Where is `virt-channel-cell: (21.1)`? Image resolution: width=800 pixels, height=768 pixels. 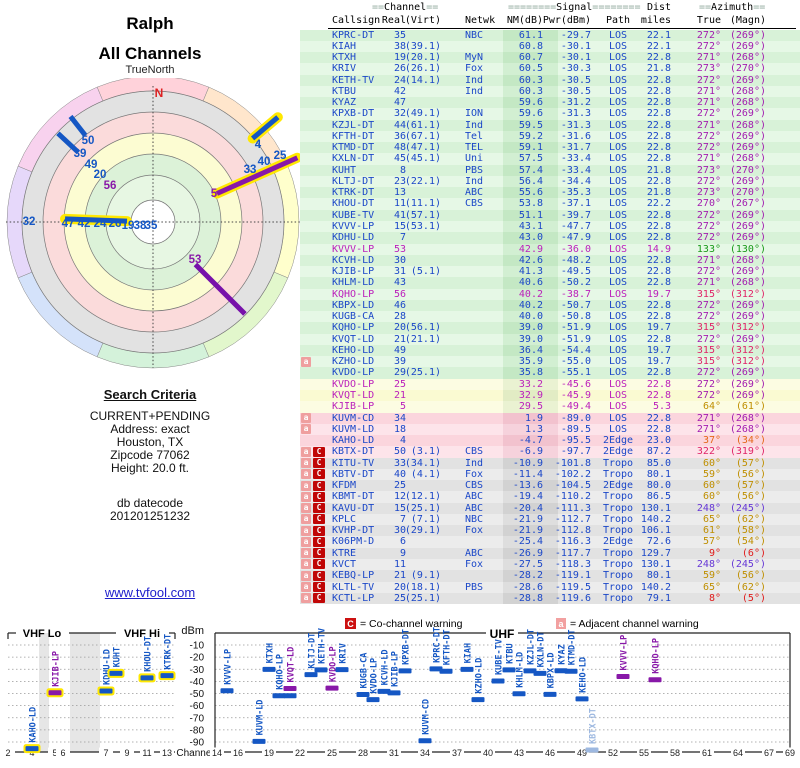 virt-channel-cell: (21.1) is located at coordinates (422, 339).